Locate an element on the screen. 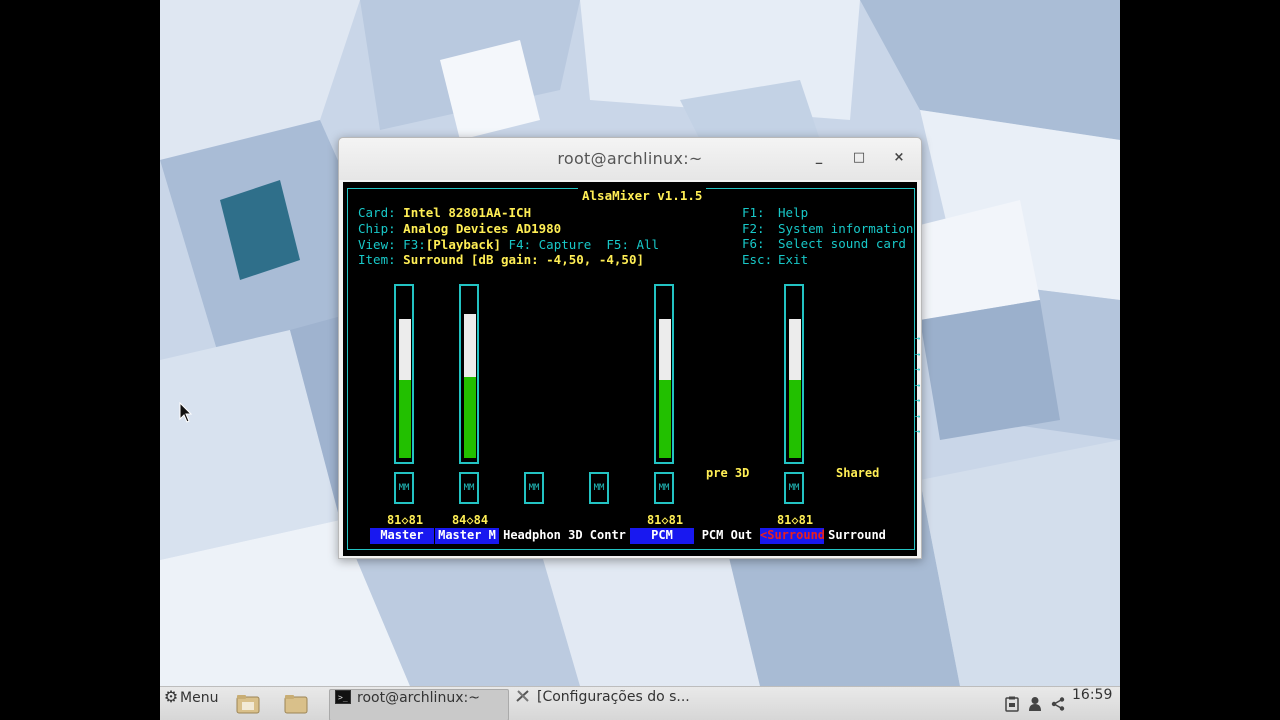 This screenshot has width=1280, height=720. window-title: root@archlinux:~ is located at coordinates (630, 158).